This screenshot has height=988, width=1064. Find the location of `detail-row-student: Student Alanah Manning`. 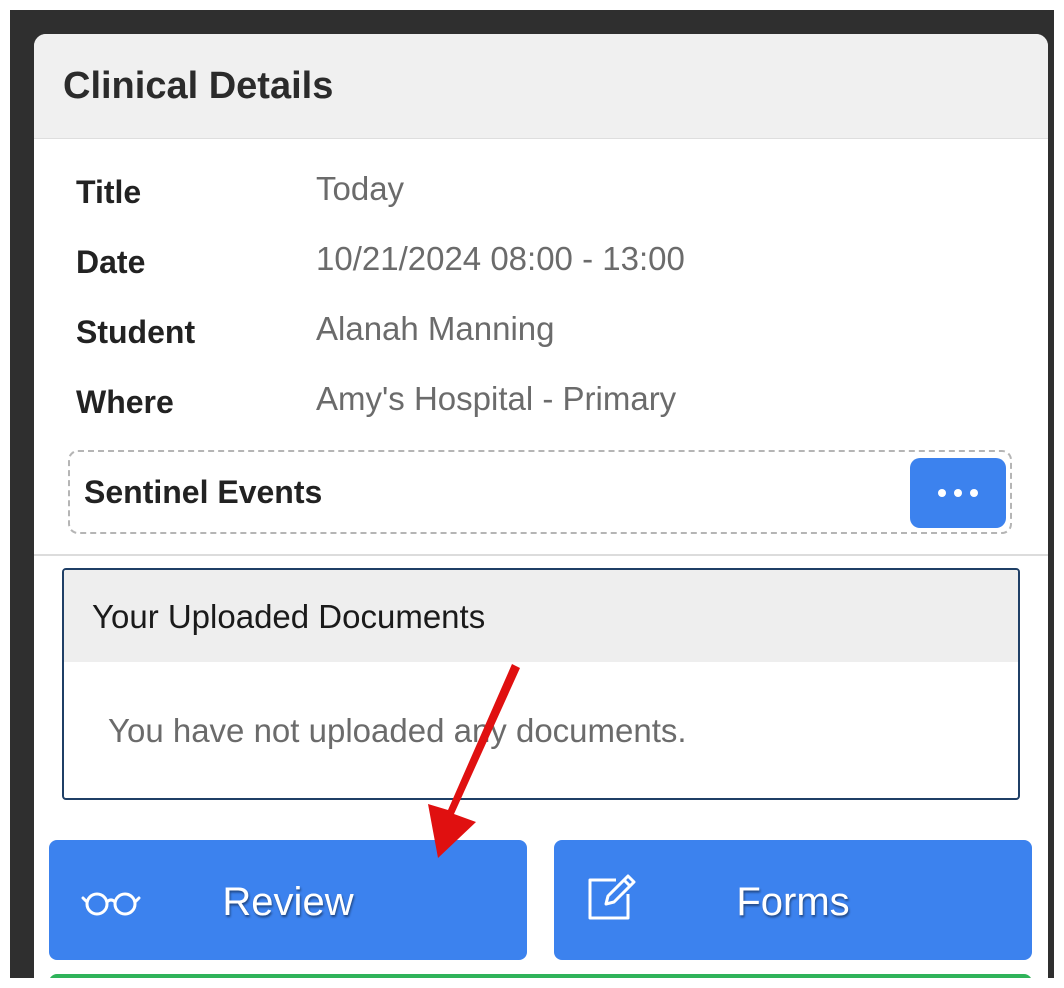

detail-row-student: Student Alanah Manning is located at coordinates (546, 337).